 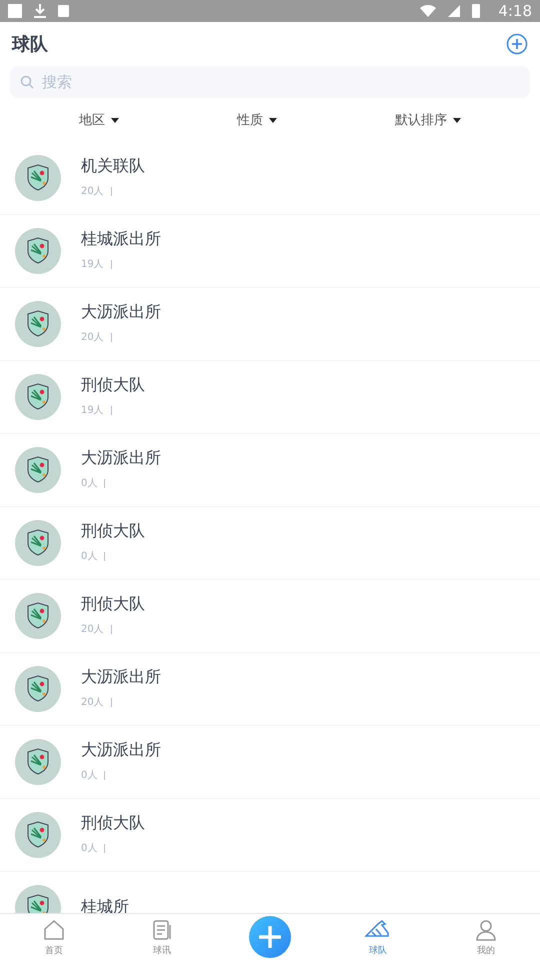 I want to click on filter-dropdown: 地区, so click(x=99, y=120).